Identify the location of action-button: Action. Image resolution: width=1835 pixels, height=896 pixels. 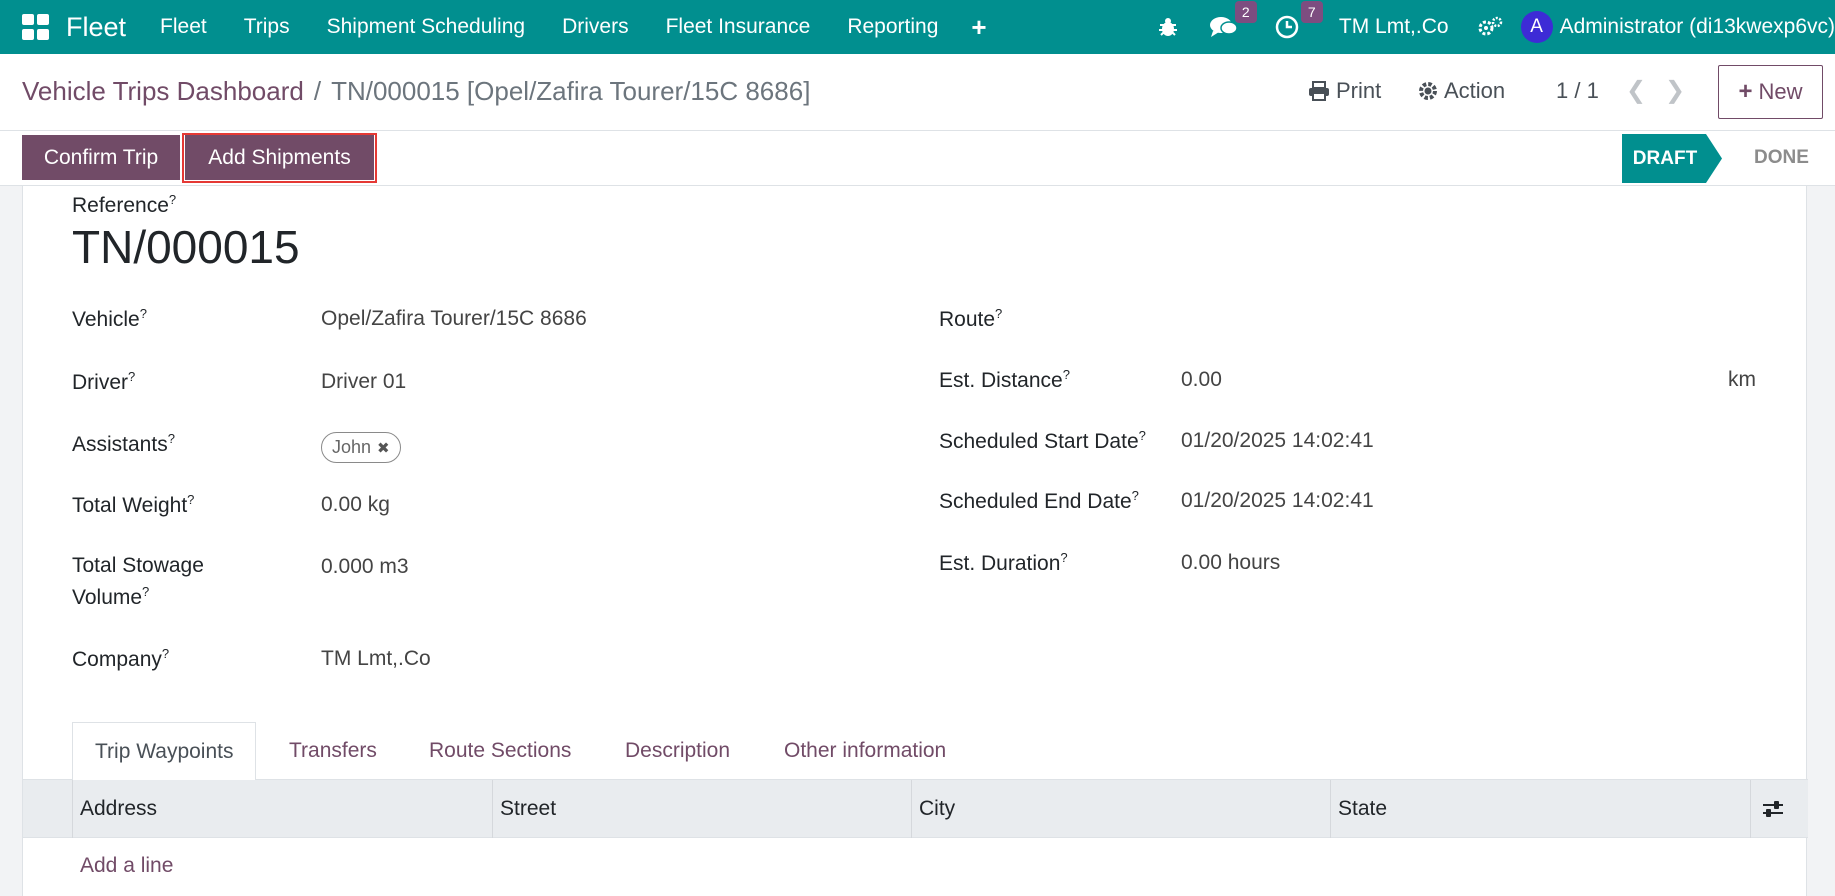
(1461, 91).